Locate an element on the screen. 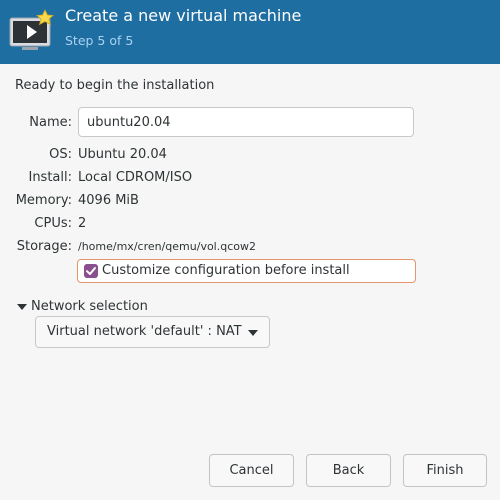 The height and width of the screenshot is (500, 500). customize-checkbox is located at coordinates (91, 271).